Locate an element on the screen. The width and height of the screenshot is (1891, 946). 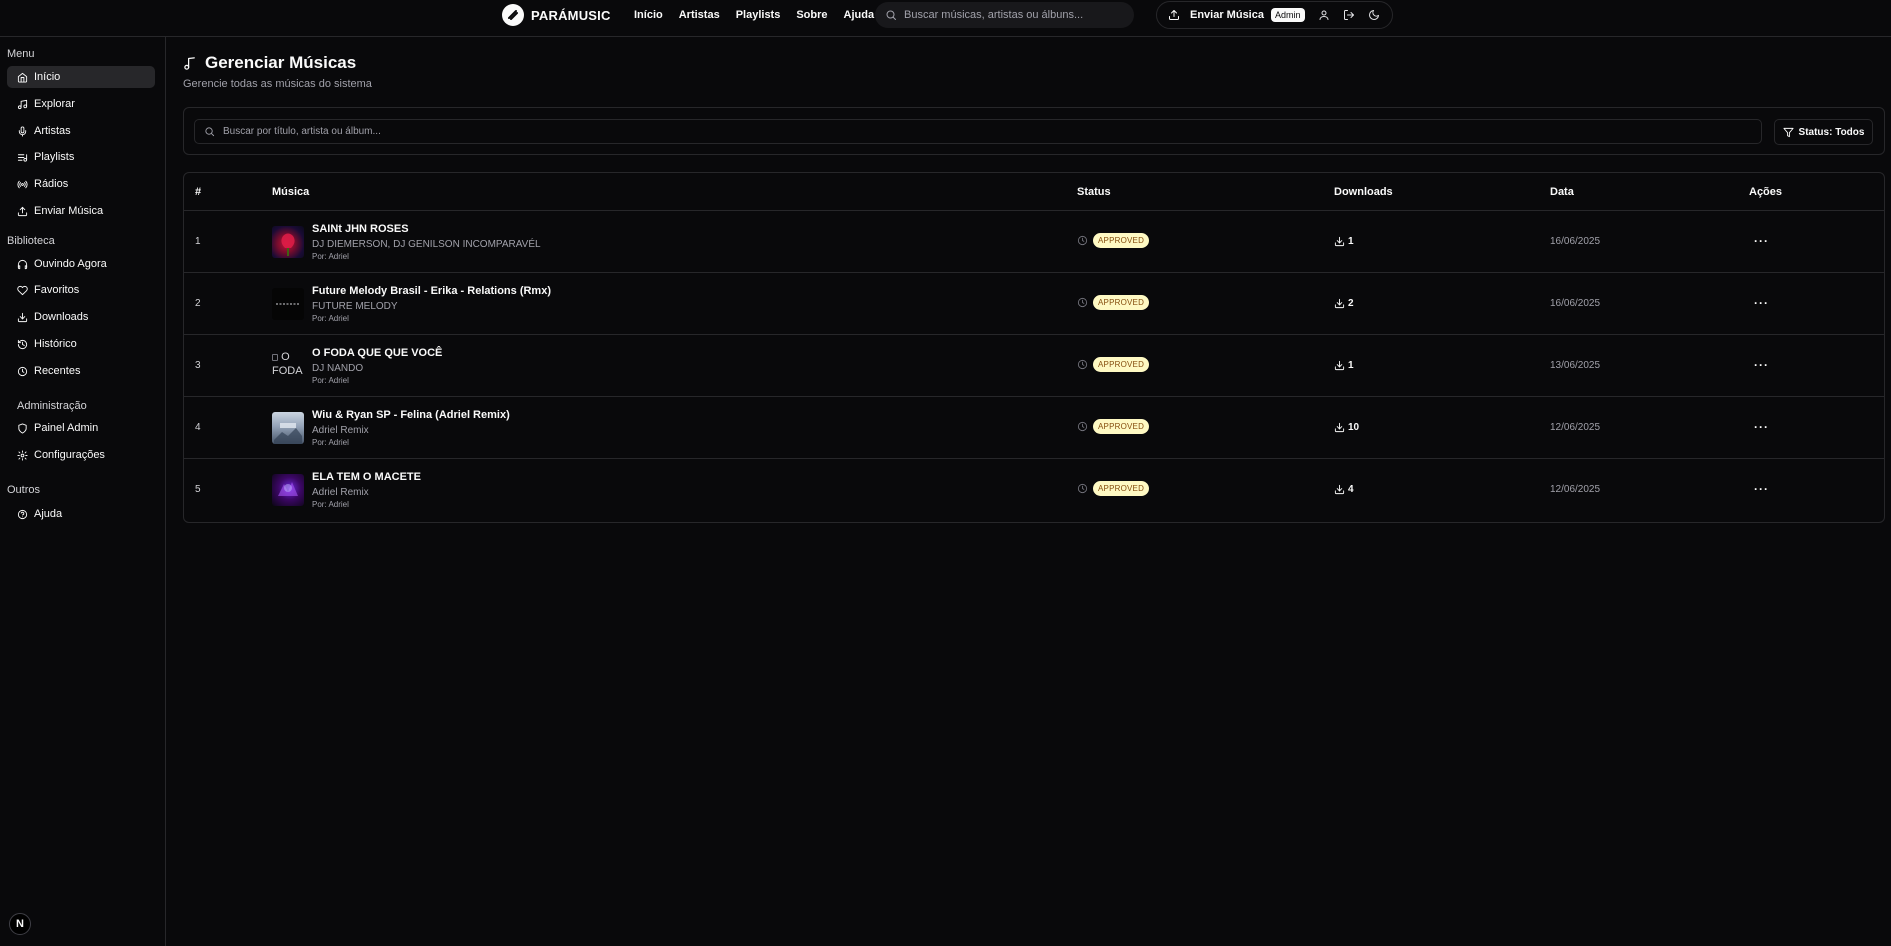
sidebar-item-painel-admin: Painel Admin is located at coordinates (81, 428).